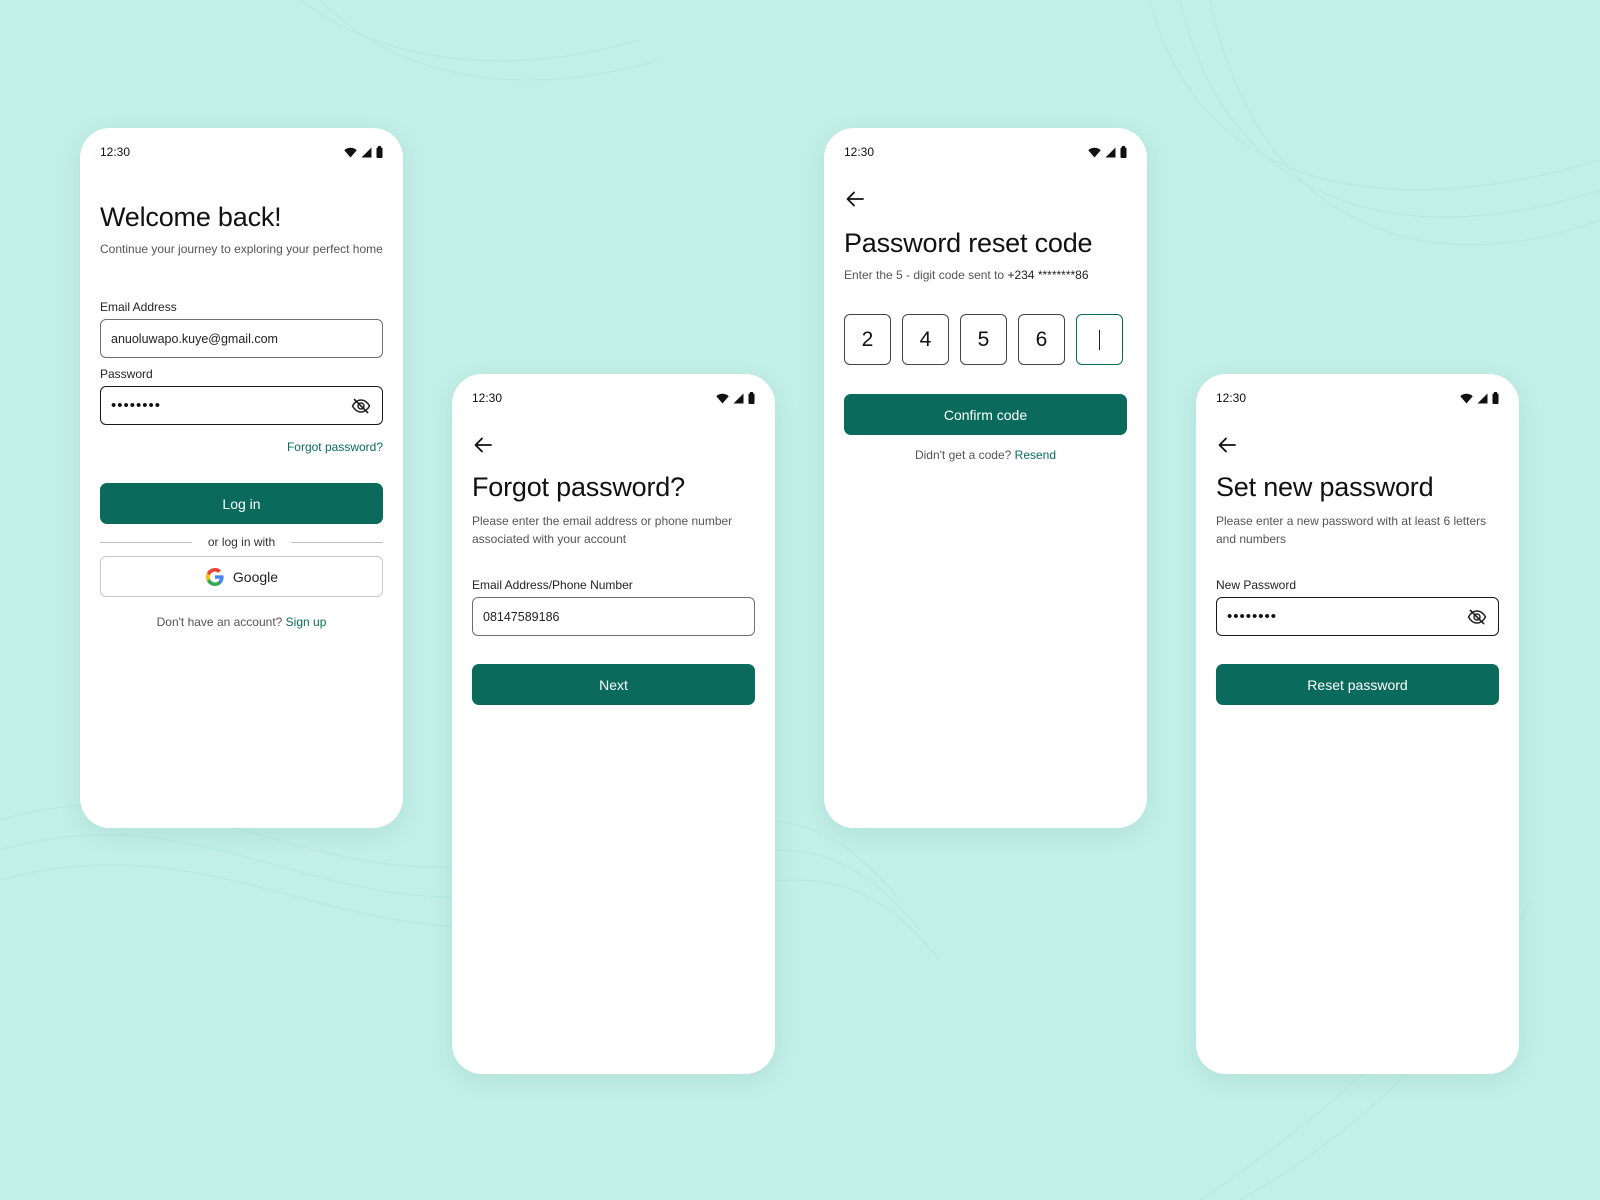  I want to click on page-title: Welcome back!, so click(191, 217).